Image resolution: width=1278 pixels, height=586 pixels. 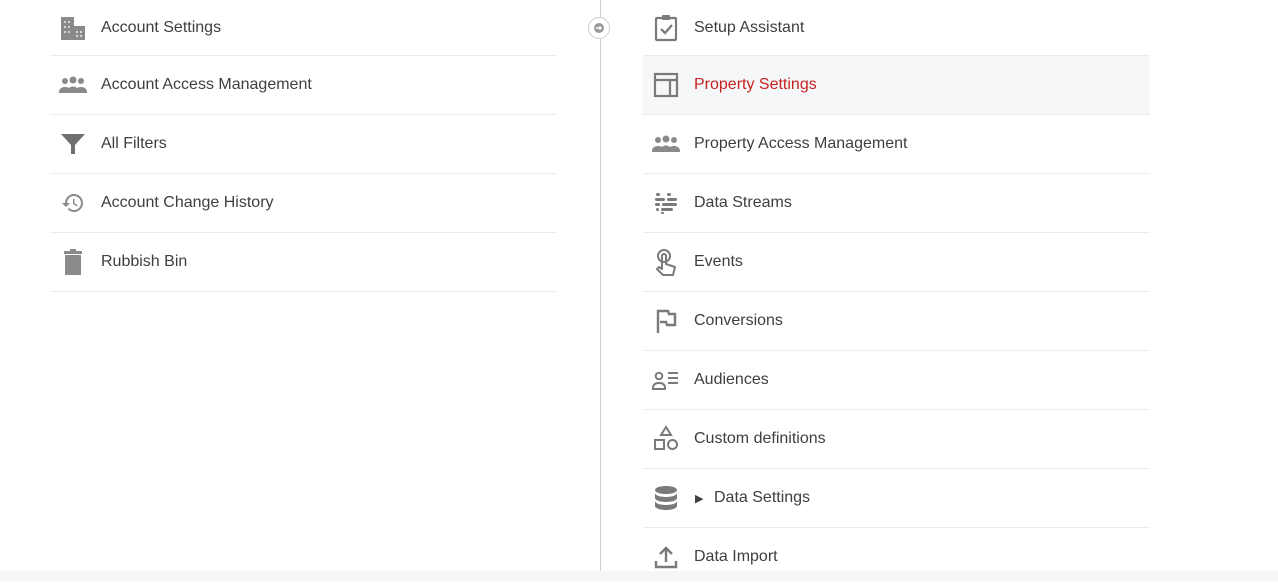 What do you see at coordinates (600, 285) in the screenshot?
I see `column-divider` at bounding box center [600, 285].